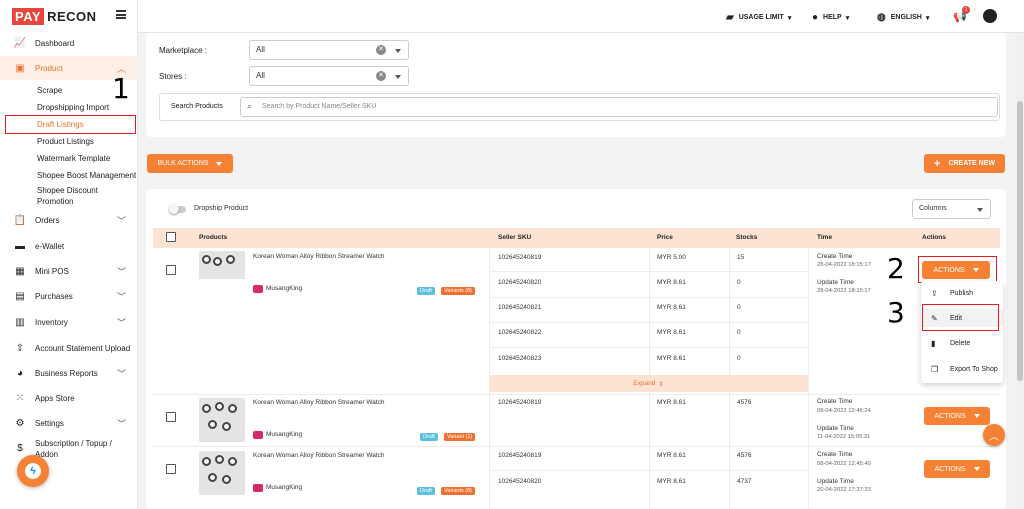 This screenshot has height=509, width=1024. What do you see at coordinates (520, 332) in the screenshot?
I see `seller-sku: 102645240822` at bounding box center [520, 332].